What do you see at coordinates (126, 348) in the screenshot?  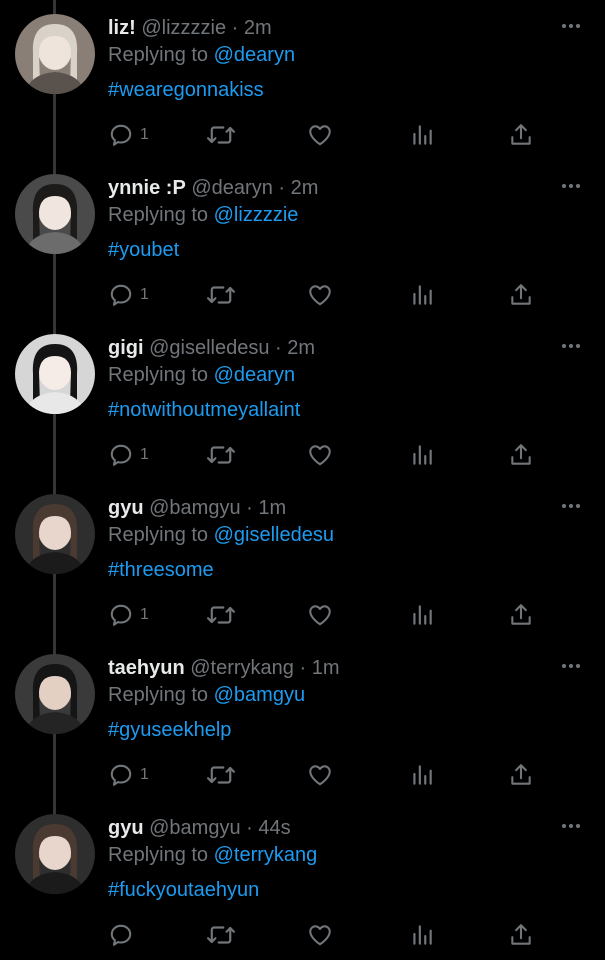 I see `display-name: gigi` at bounding box center [126, 348].